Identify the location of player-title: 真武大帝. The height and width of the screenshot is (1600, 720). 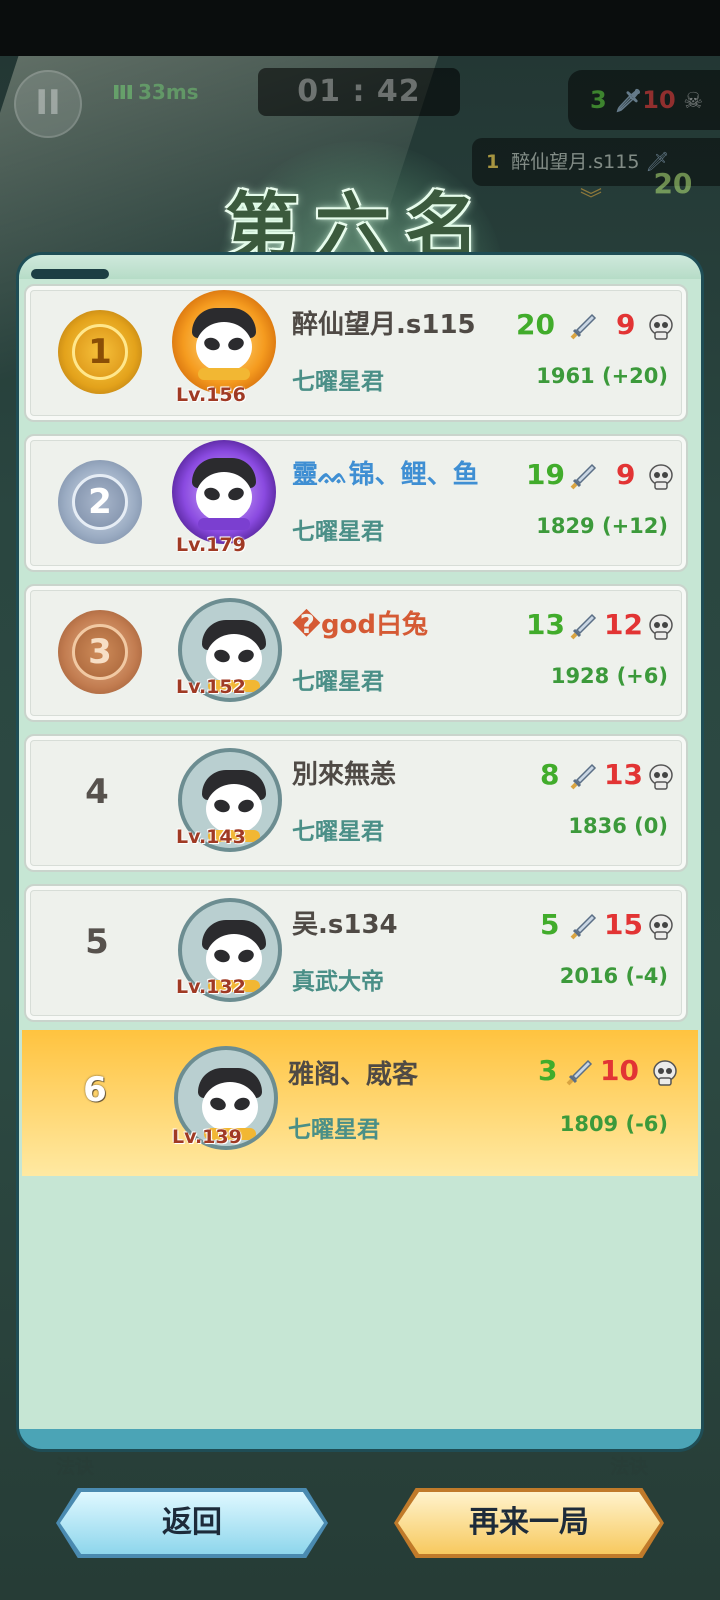
(338, 982).